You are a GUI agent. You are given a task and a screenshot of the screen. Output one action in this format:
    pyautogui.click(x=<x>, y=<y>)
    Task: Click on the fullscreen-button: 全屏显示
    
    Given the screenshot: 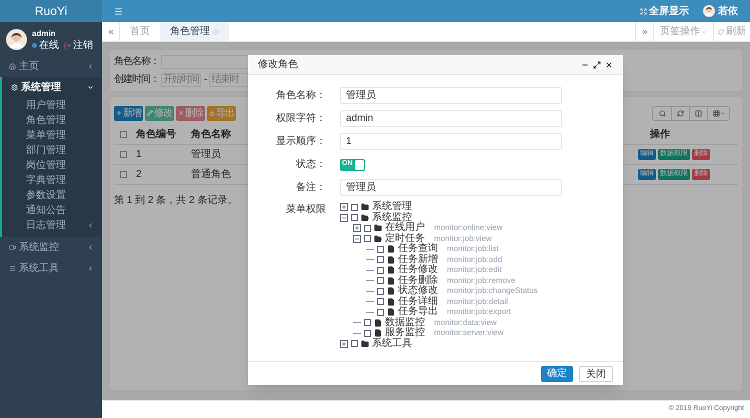 What is the action you would take?
    pyautogui.click(x=669, y=11)
    